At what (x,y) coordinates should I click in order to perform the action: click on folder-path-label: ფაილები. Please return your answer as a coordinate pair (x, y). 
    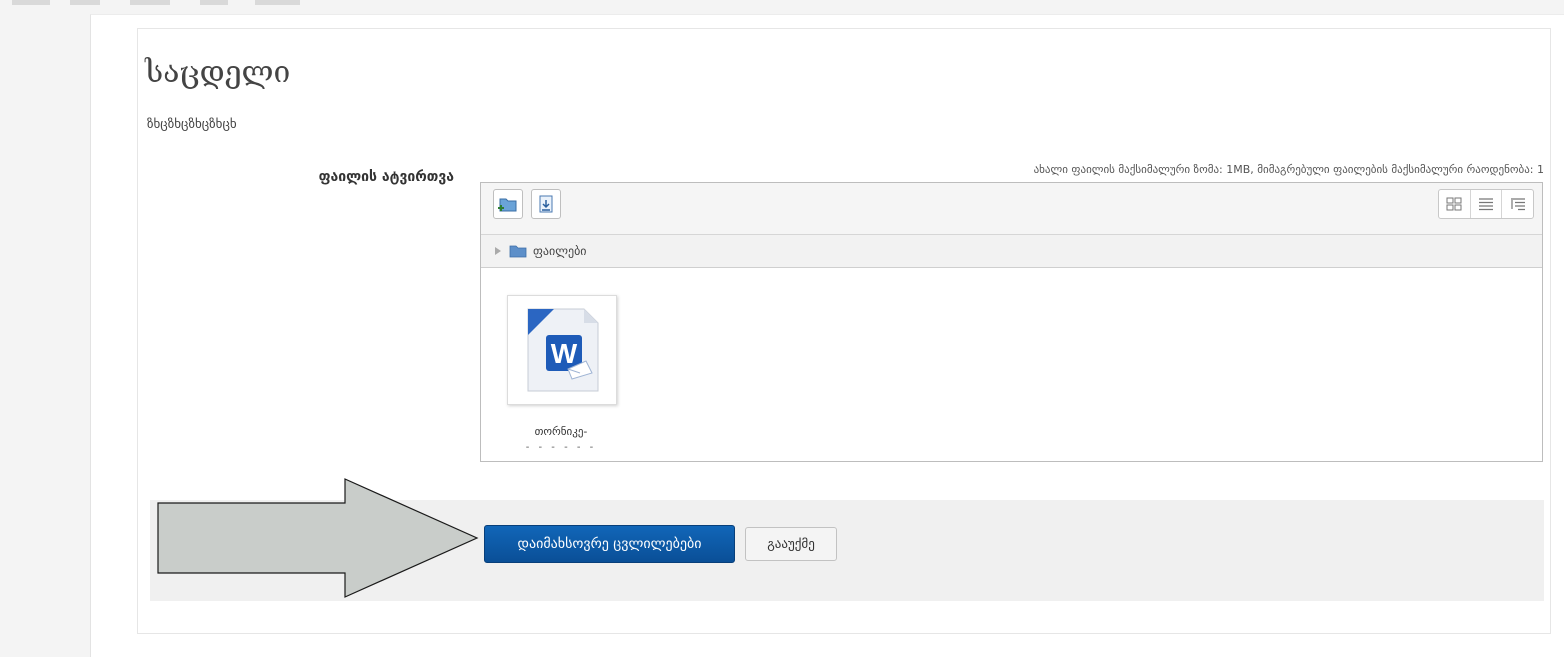
    Looking at the image, I should click on (560, 251).